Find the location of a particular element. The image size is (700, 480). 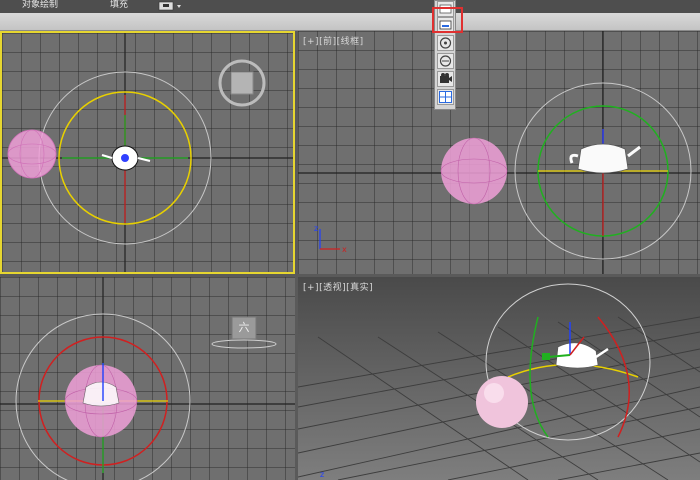

orbit-icon is located at coordinates (445, 43).